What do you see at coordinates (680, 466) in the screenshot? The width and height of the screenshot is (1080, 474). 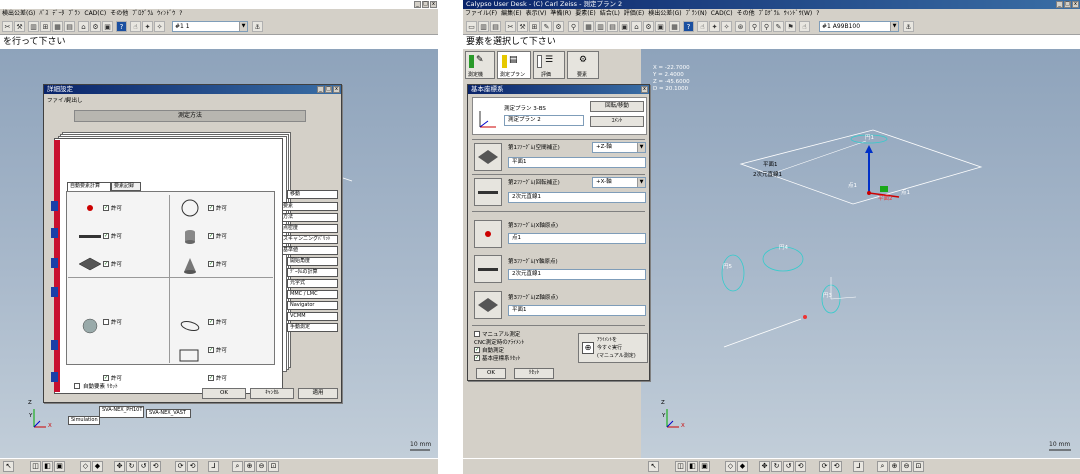 I see `view-icon: ◫` at bounding box center [680, 466].